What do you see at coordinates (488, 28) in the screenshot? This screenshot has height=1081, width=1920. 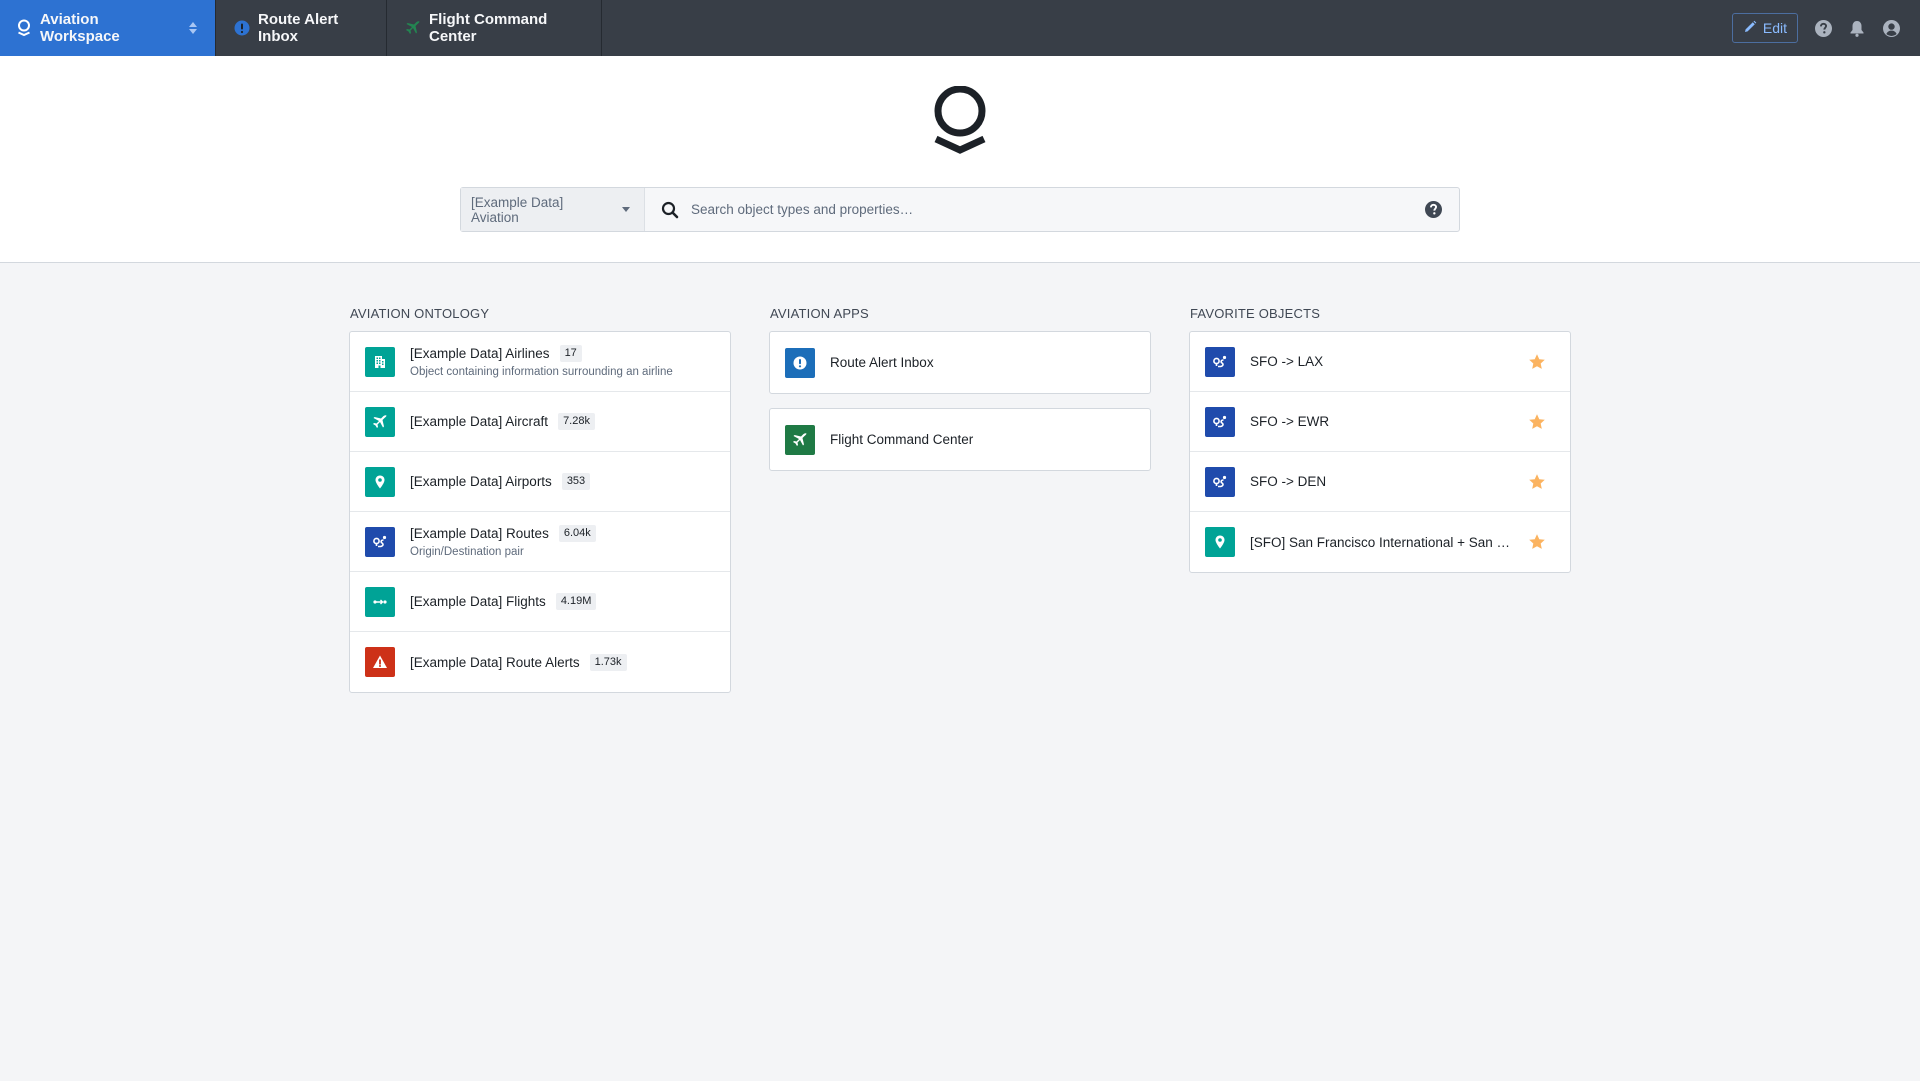 I see `tab-label: Flight Command Center` at bounding box center [488, 28].